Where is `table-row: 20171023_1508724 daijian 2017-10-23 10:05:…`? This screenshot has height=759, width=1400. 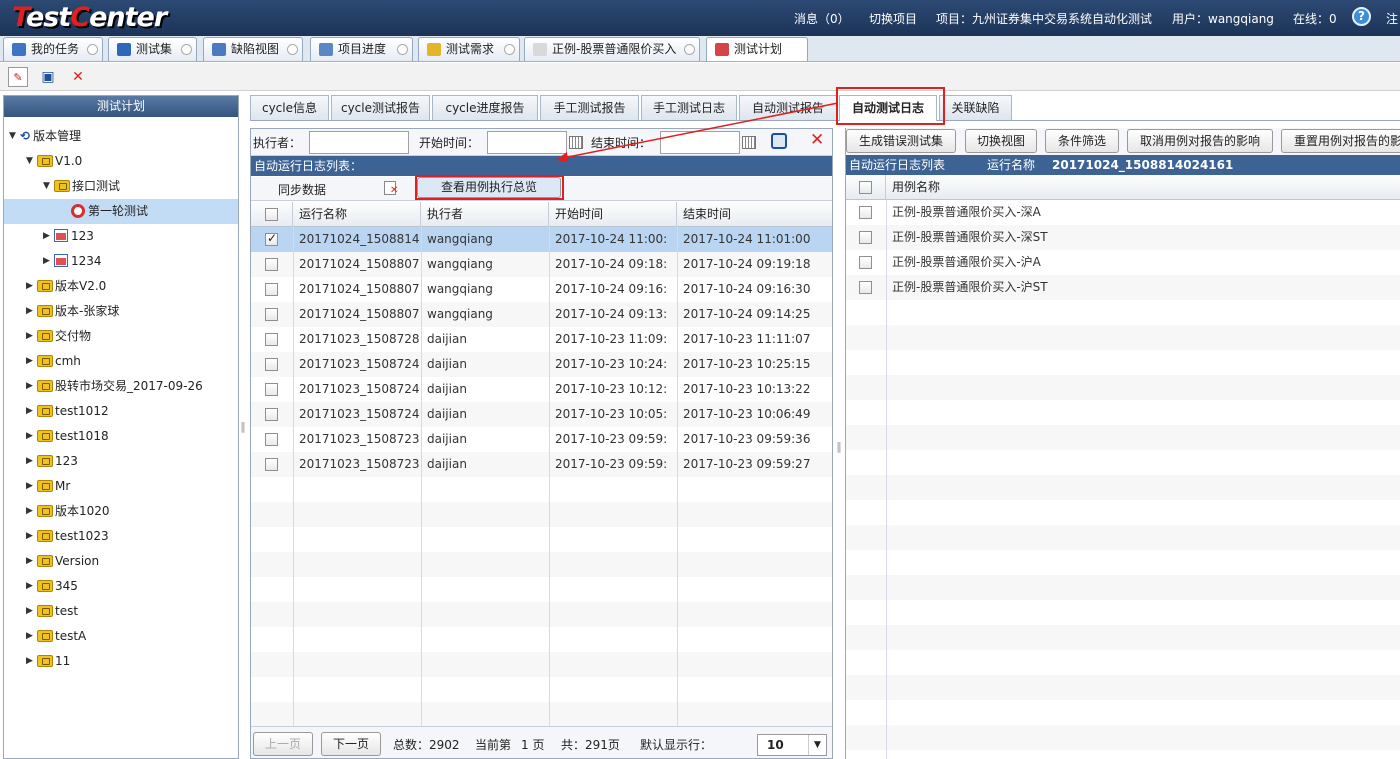 table-row: 20171023_1508724 daijian 2017-10-23 10:05:… is located at coordinates (541, 414).